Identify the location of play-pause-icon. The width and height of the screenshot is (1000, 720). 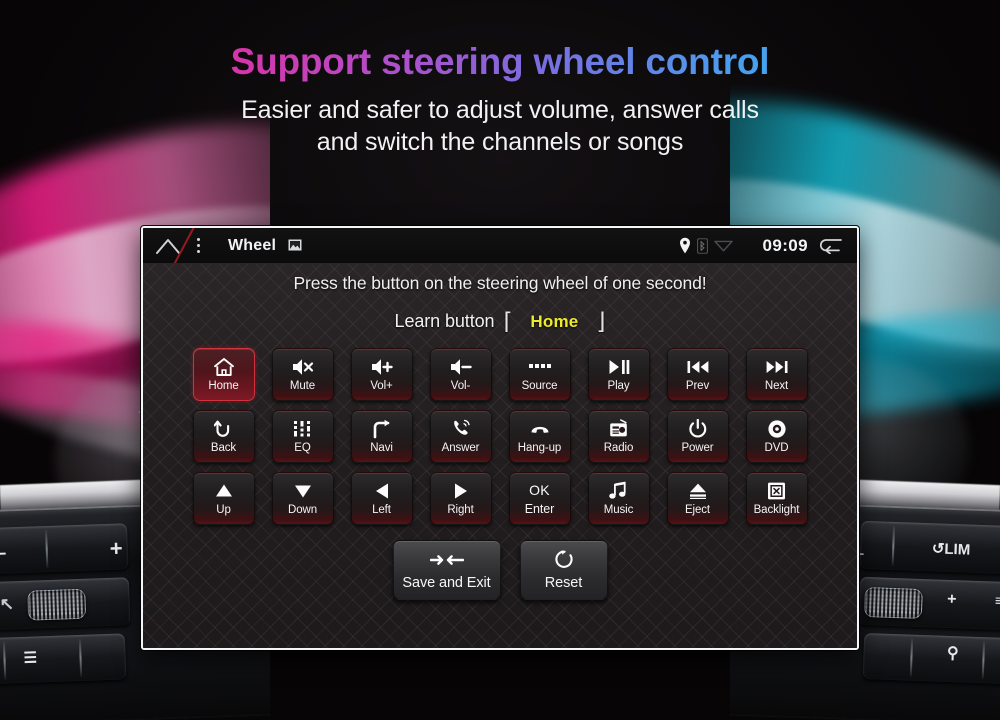
(619, 367).